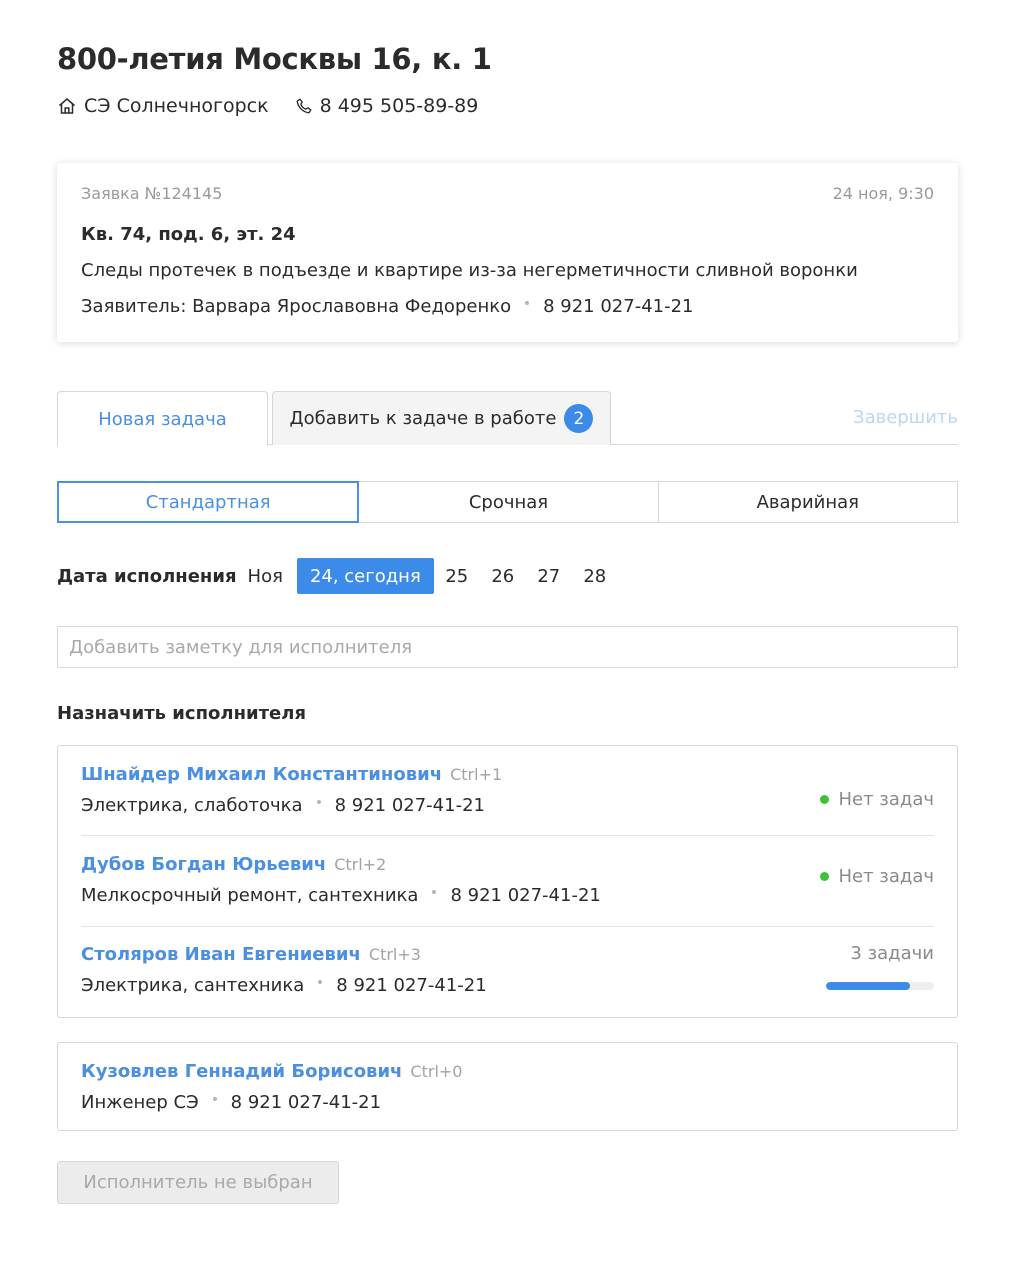 Image resolution: width=1018 pixels, height=1280 pixels. What do you see at coordinates (261, 774) in the screenshot?
I see `assignee-name: Шнайдер Михаил Константинович` at bounding box center [261, 774].